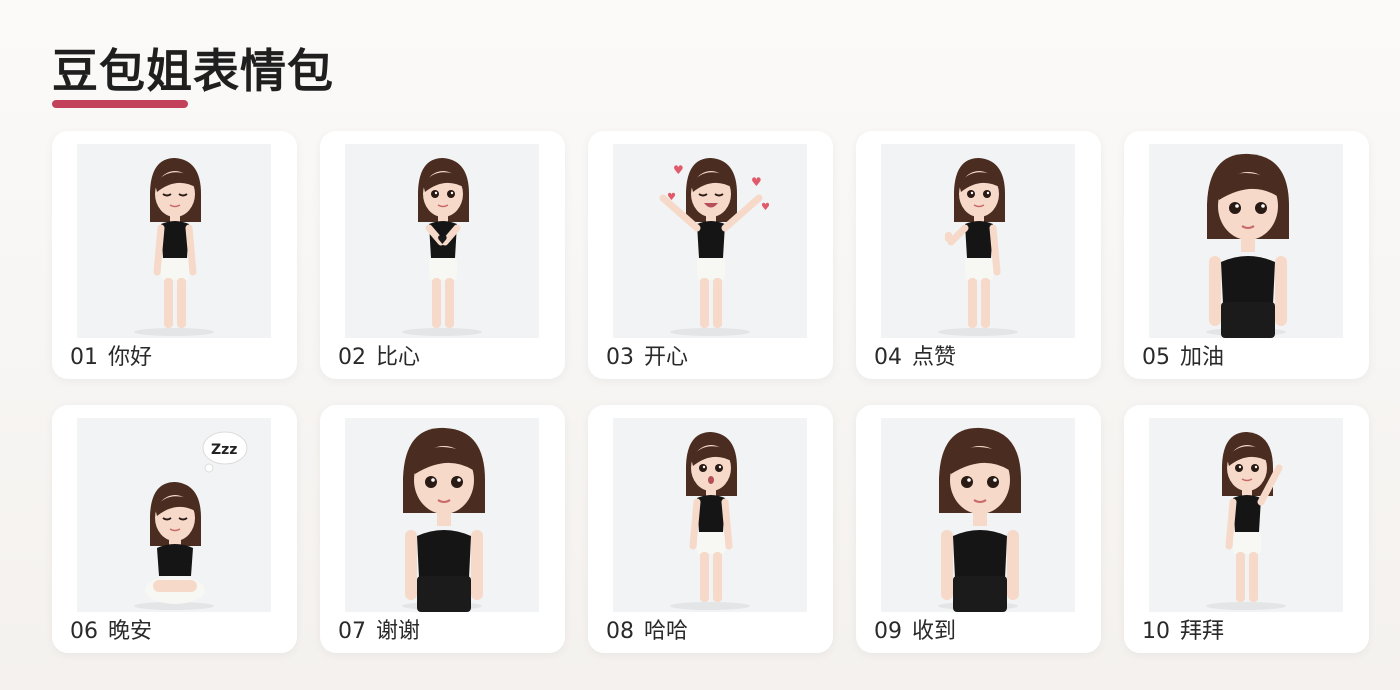 This screenshot has width=1400, height=690. What do you see at coordinates (130, 357) in the screenshot?
I see `sticker-label: 你好` at bounding box center [130, 357].